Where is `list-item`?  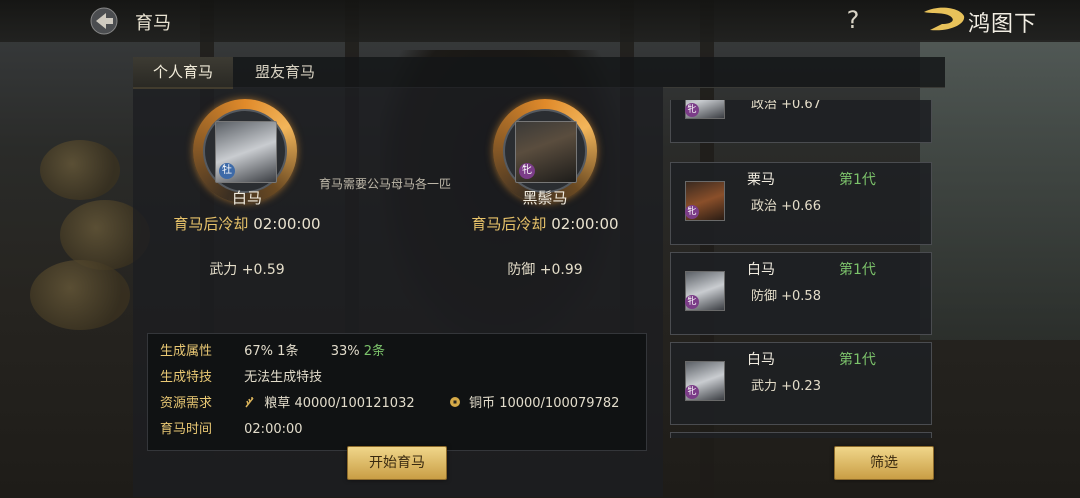 list-item is located at coordinates (801, 435).